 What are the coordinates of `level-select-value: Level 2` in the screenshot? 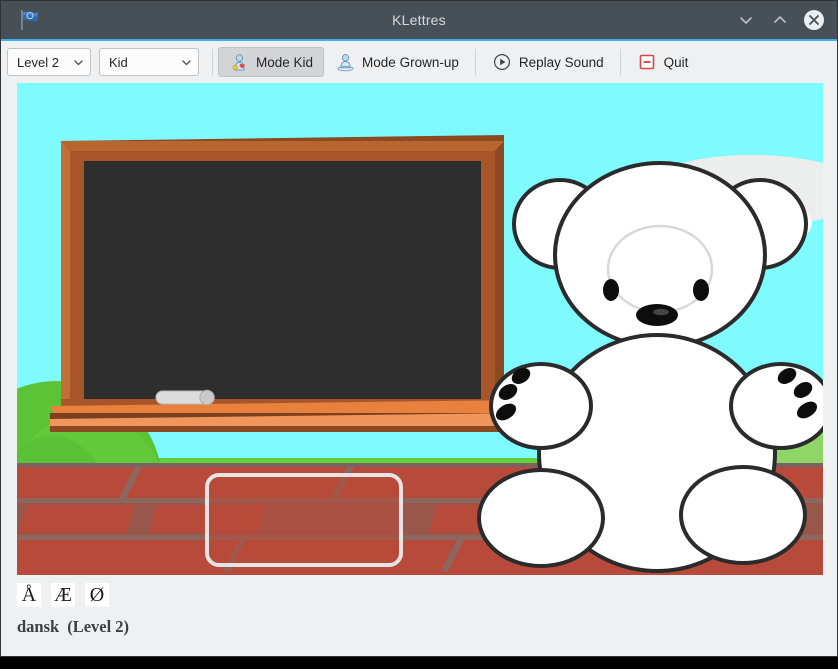 It's located at (38, 62).